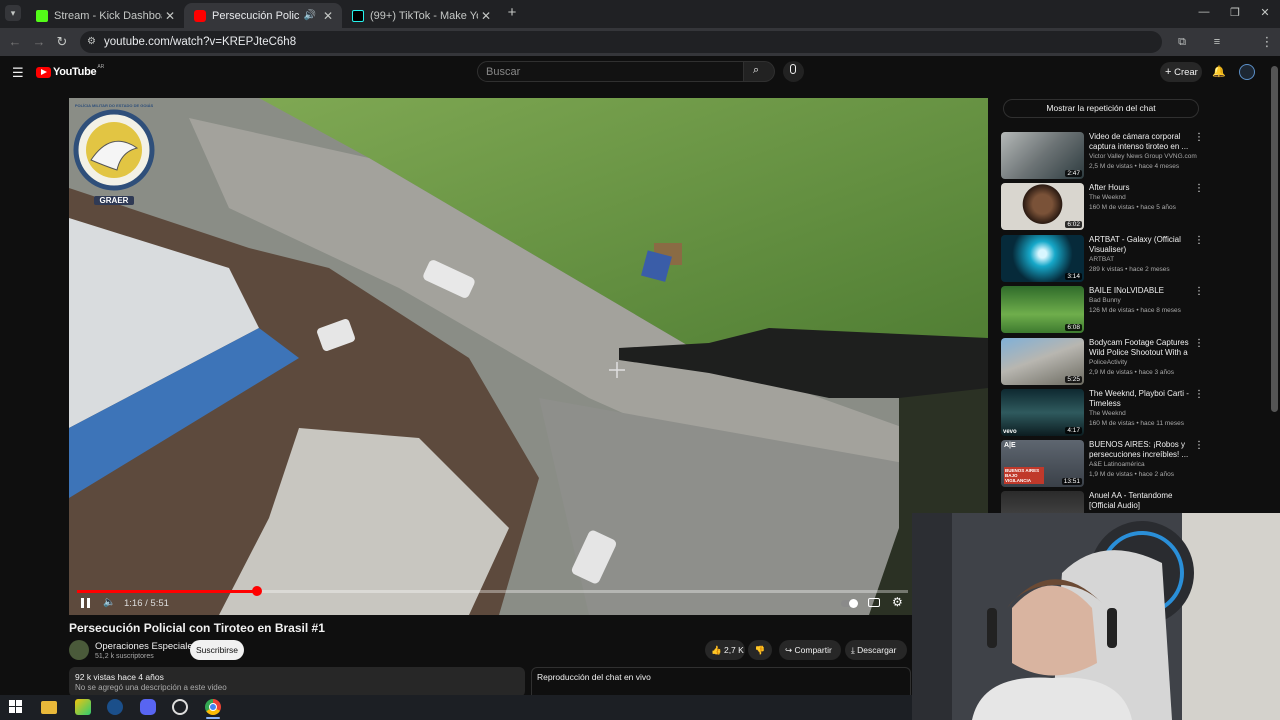  I want to click on download-button: ⤓ Descargar, so click(876, 650).